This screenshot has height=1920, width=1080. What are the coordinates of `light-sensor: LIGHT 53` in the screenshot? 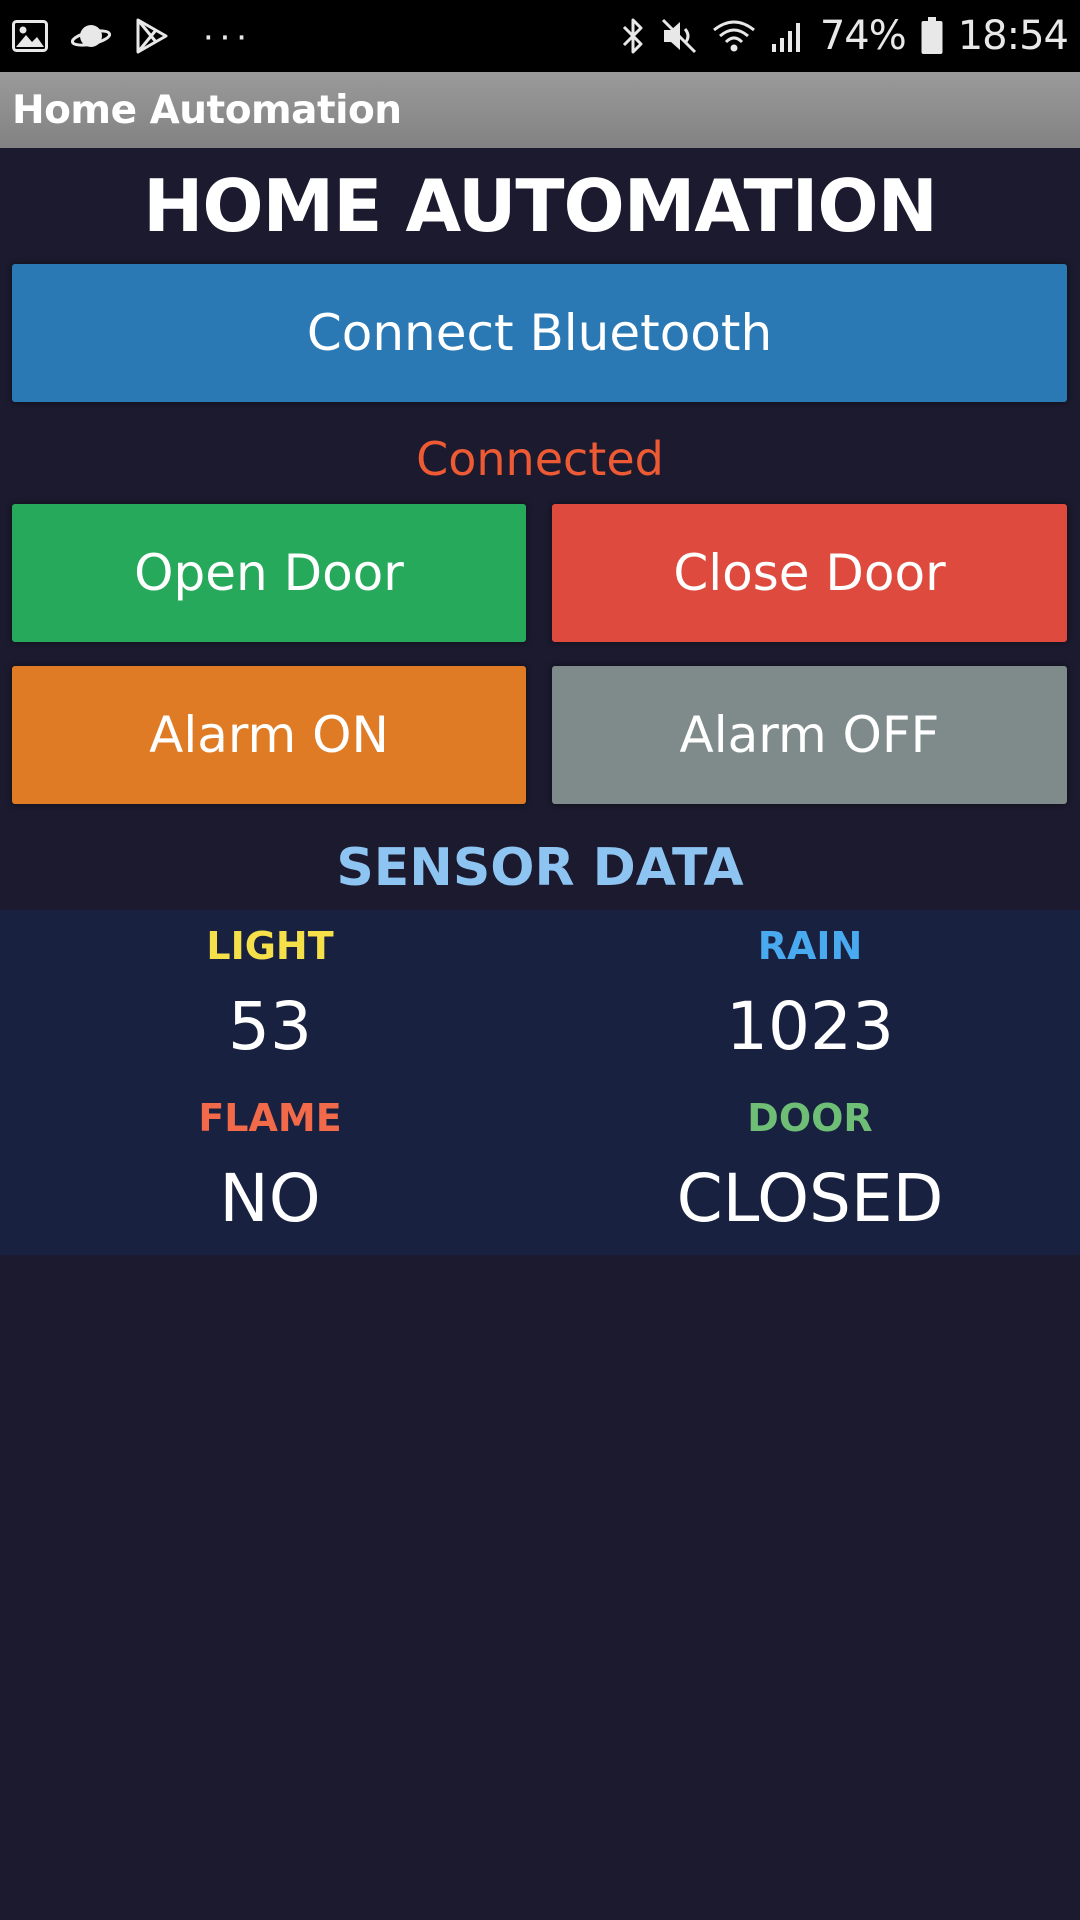 It's located at (270, 994).